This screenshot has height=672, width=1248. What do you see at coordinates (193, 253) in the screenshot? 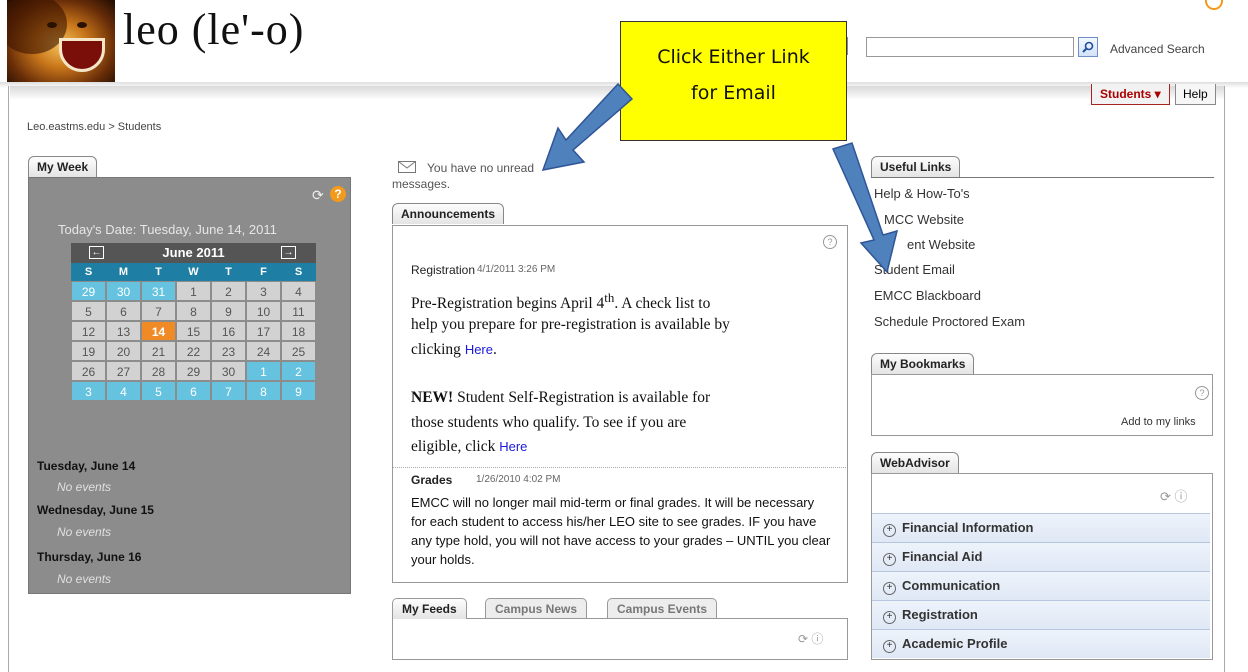
I see `calendar-month-title: June 2011` at bounding box center [193, 253].